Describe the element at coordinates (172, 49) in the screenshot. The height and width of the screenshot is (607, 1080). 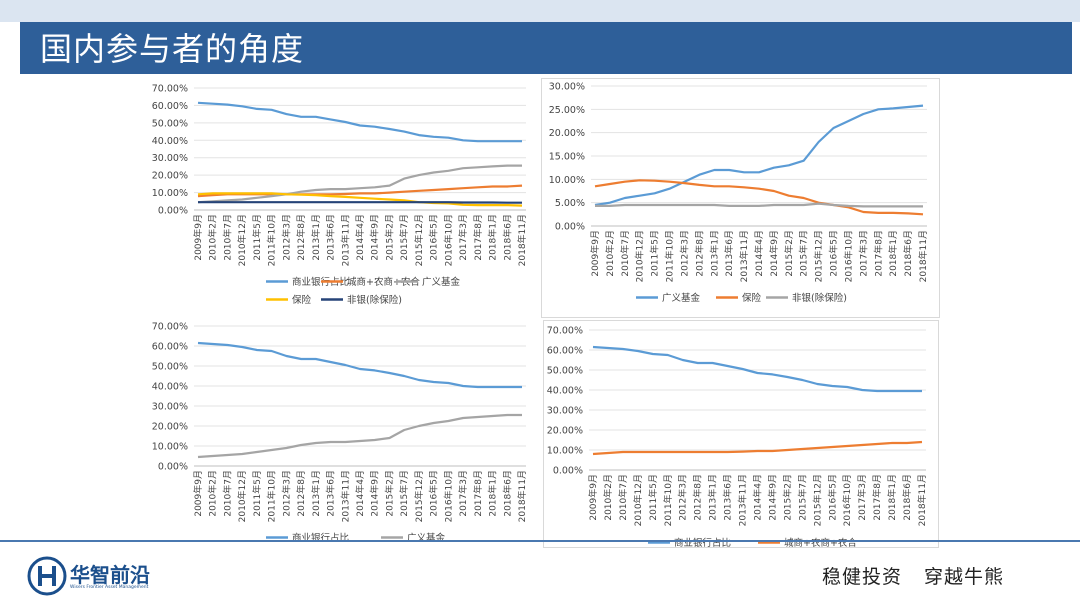
I see `page-title: 国内参与者的角度` at that location.